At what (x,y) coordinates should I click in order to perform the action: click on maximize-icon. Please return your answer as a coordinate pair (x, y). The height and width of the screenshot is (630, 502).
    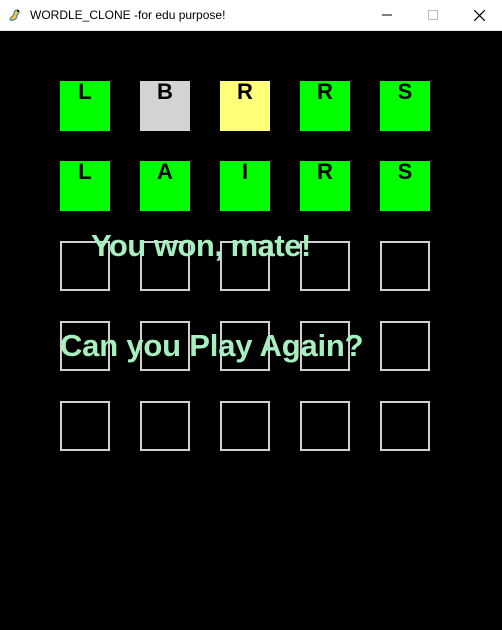
    Looking at the image, I should click on (433, 15).